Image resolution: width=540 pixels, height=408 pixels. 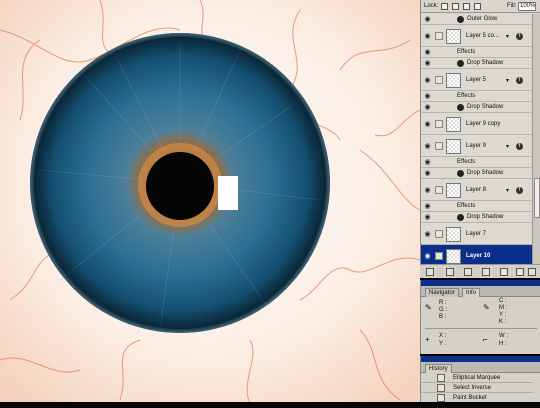 I want to click on new-layer-icon, so click(x=520, y=272).